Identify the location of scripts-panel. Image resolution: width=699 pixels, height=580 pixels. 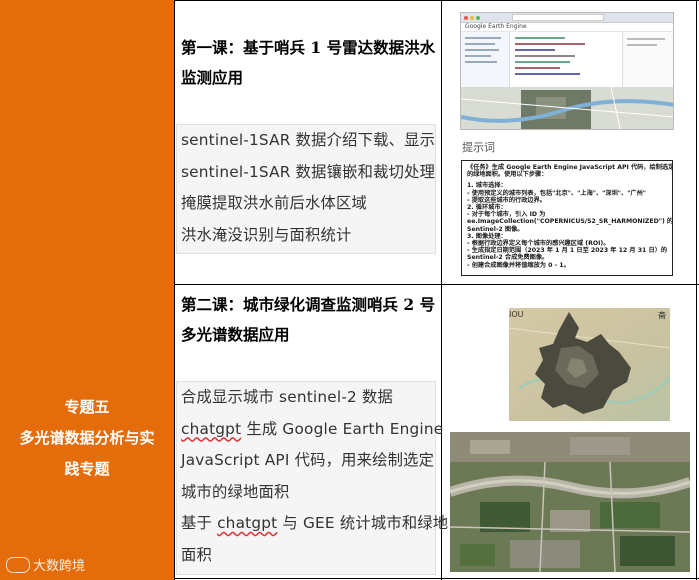
(485, 59).